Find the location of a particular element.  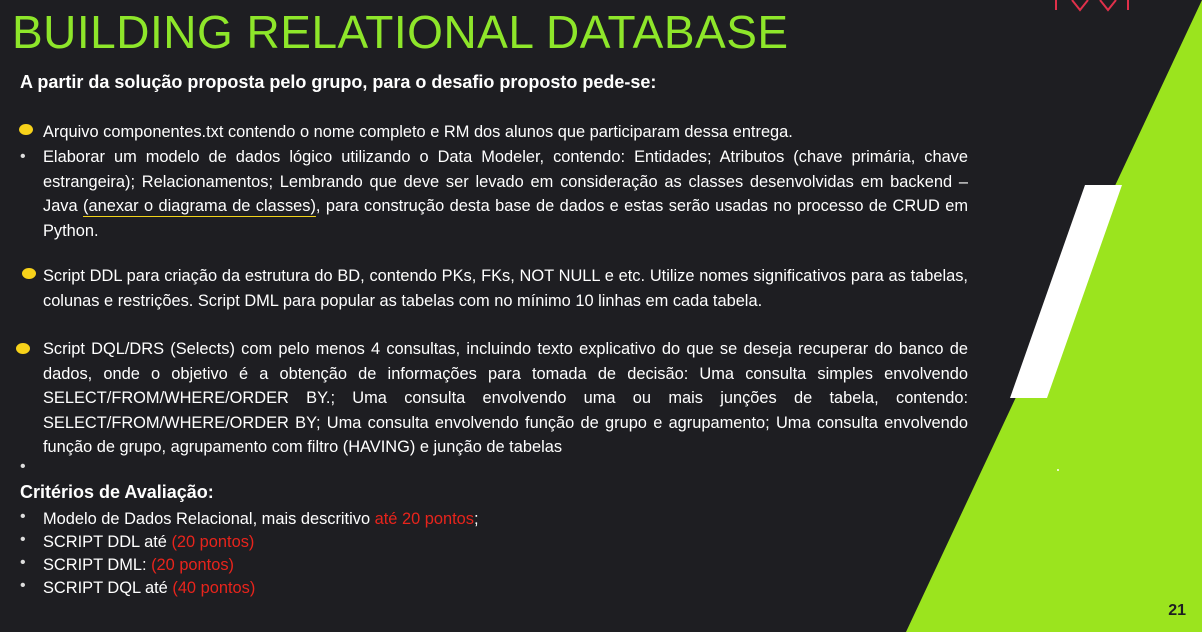

page-number: 21 is located at coordinates (1177, 610).